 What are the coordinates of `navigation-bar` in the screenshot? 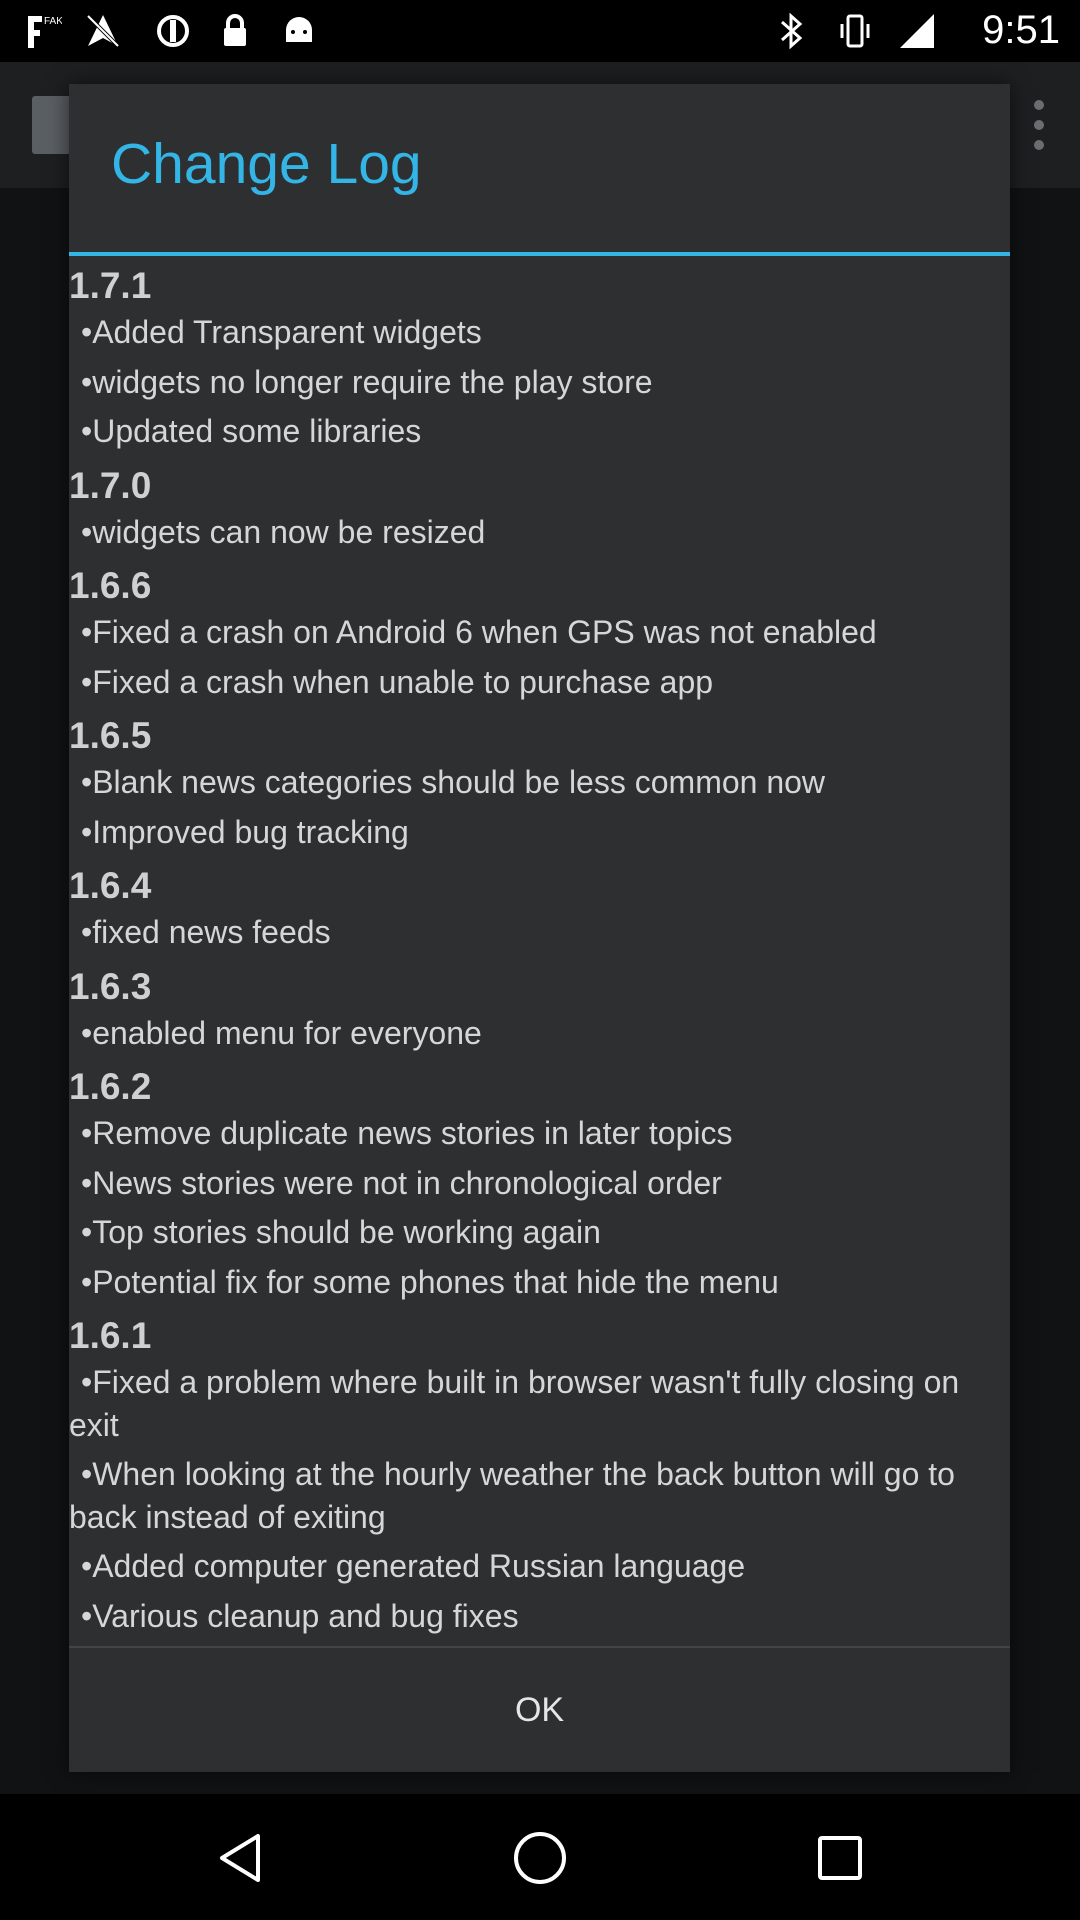 It's located at (540, 1857).